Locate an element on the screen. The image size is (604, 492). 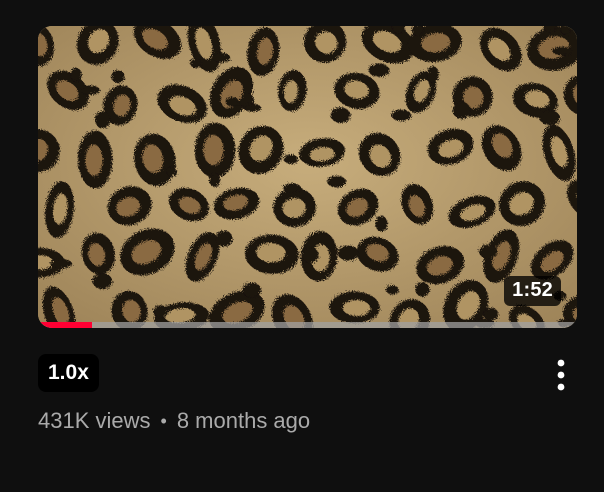
watch-progress-bar is located at coordinates (307, 325).